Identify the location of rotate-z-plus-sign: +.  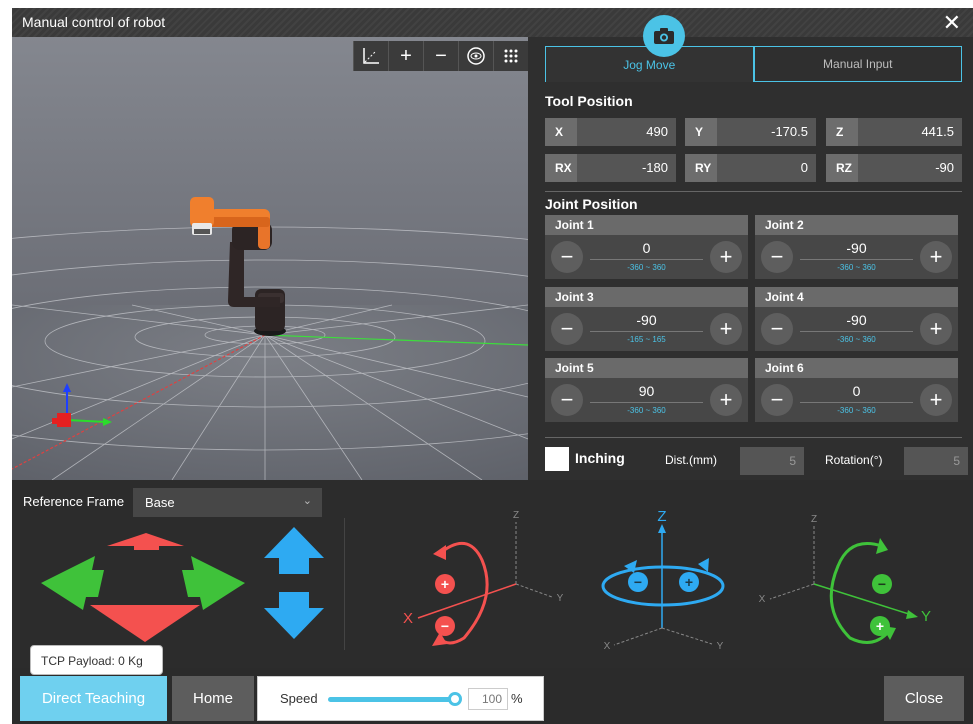
(689, 582).